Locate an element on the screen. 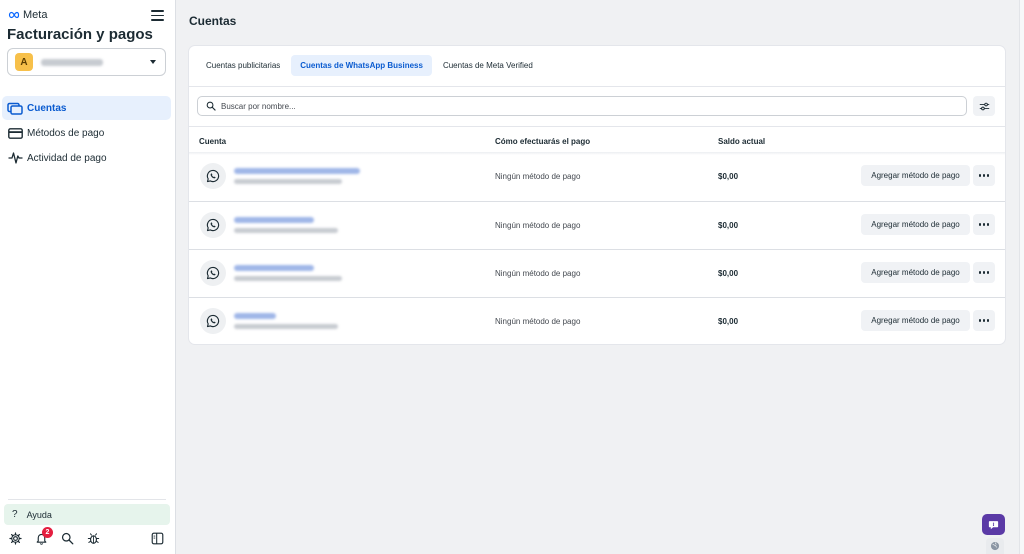 Image resolution: width=1024 pixels, height=554 pixels. column-header-payment-method: Cómo efectuarás el pago is located at coordinates (543, 141).